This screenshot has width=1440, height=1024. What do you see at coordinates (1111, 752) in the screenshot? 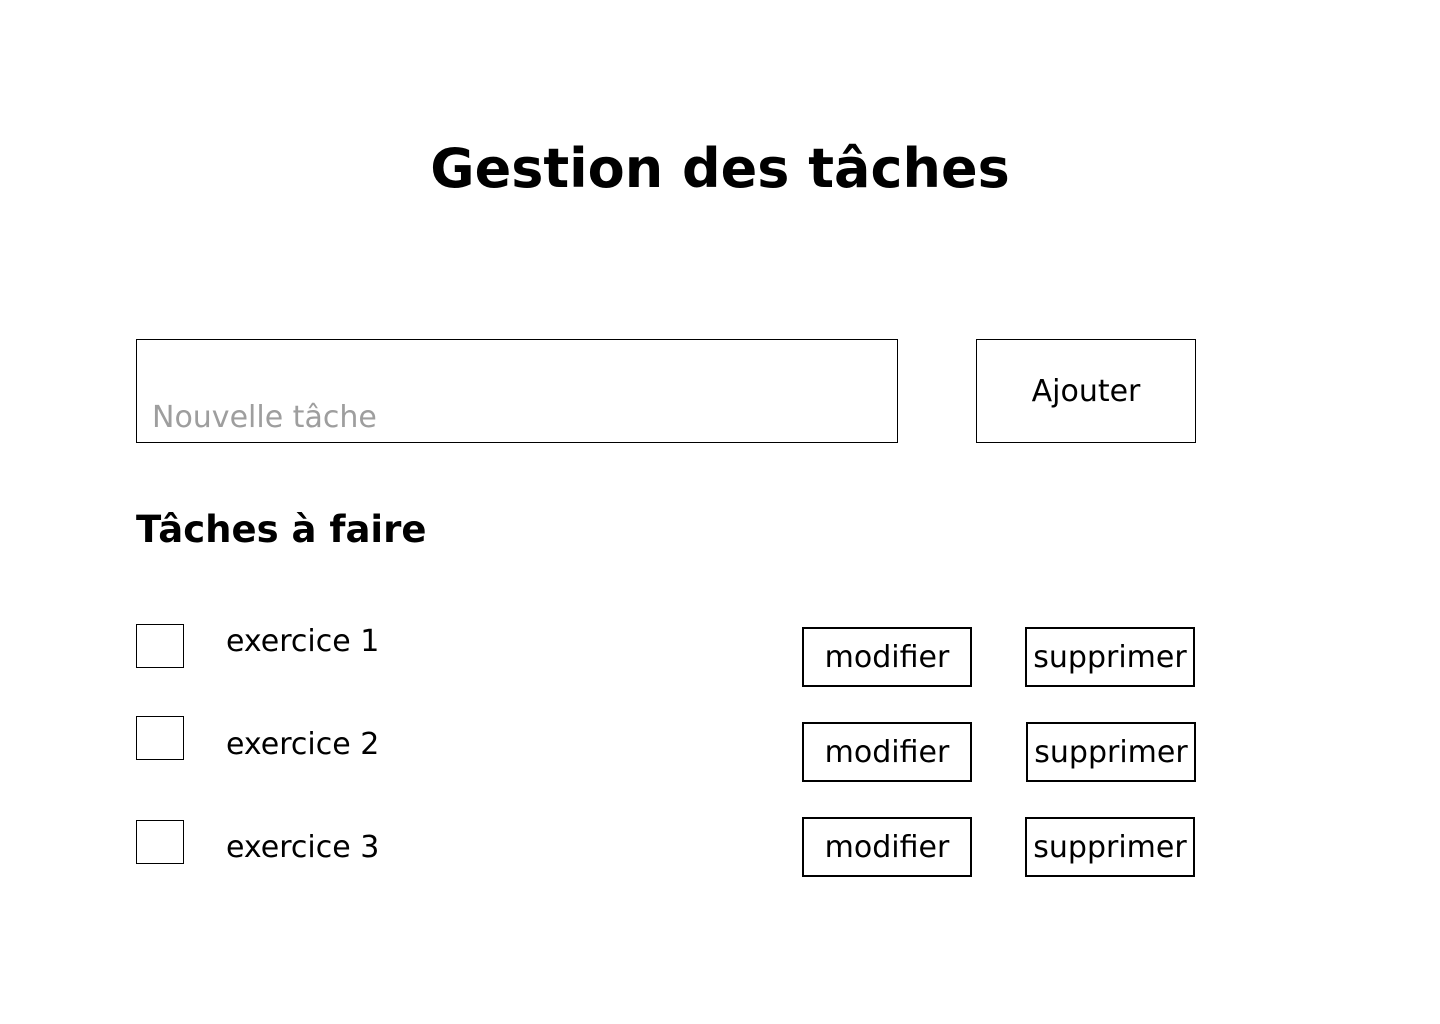
I see `delete-task-button-2: supprimer` at bounding box center [1111, 752].